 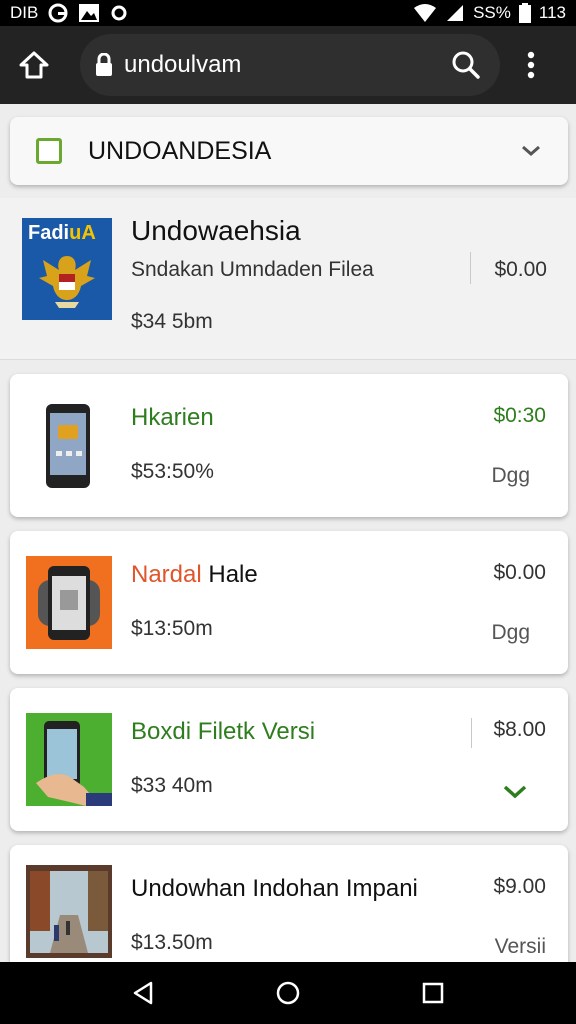 I want to click on g-icon, so click(x=58, y=13).